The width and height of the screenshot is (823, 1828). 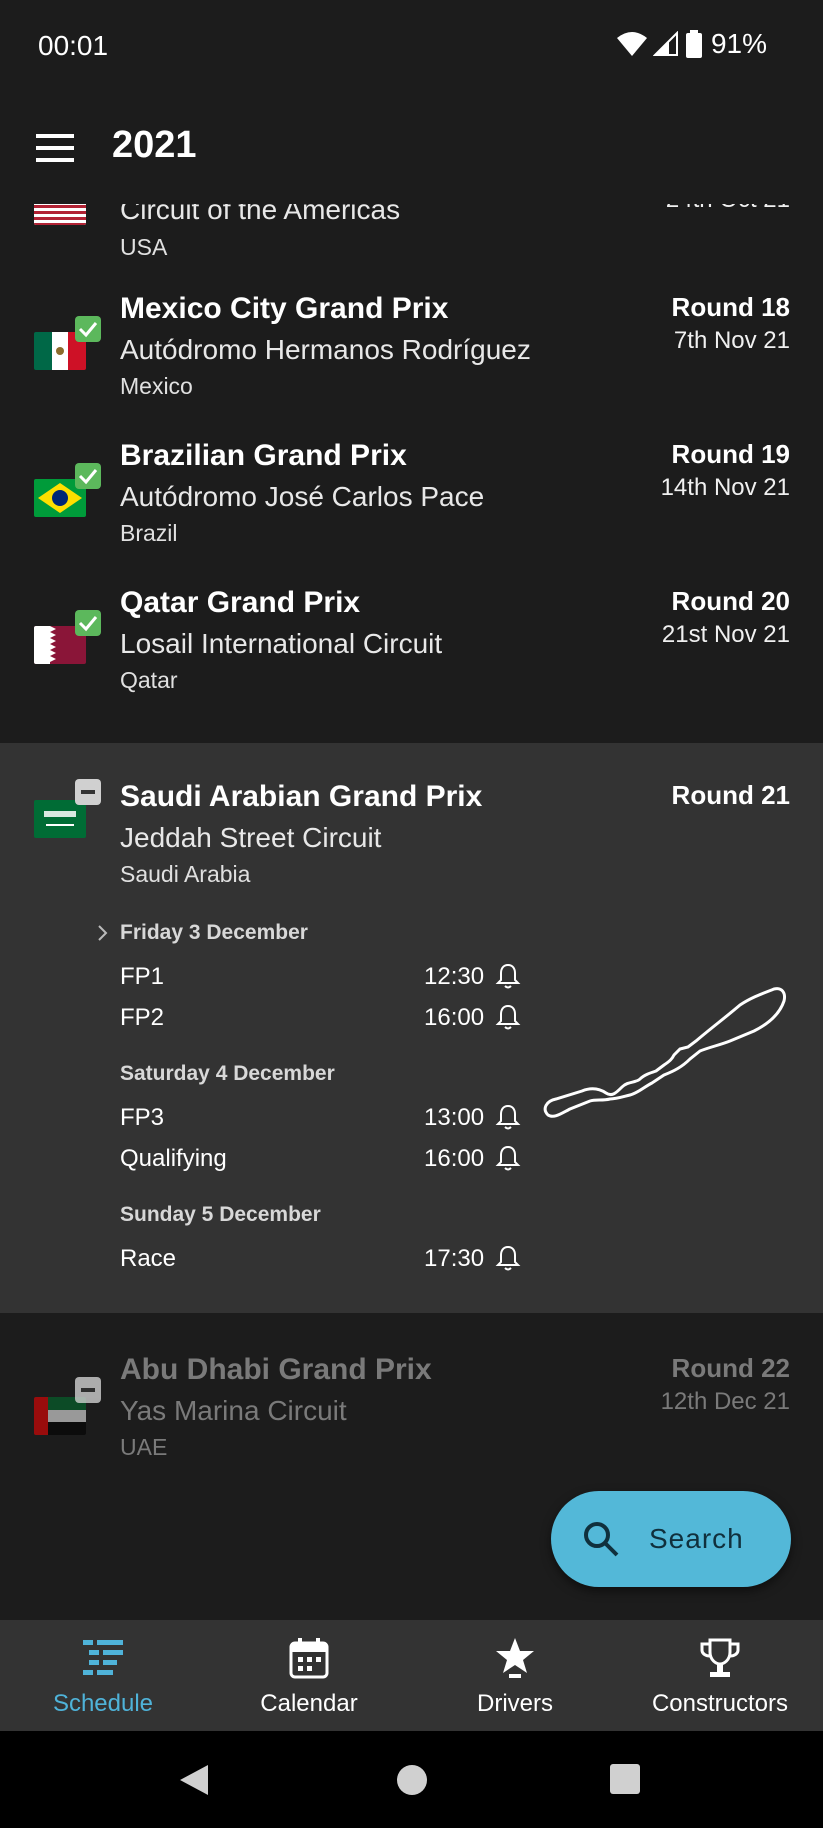 I want to click on nav-label: Constructors, so click(x=720, y=1703).